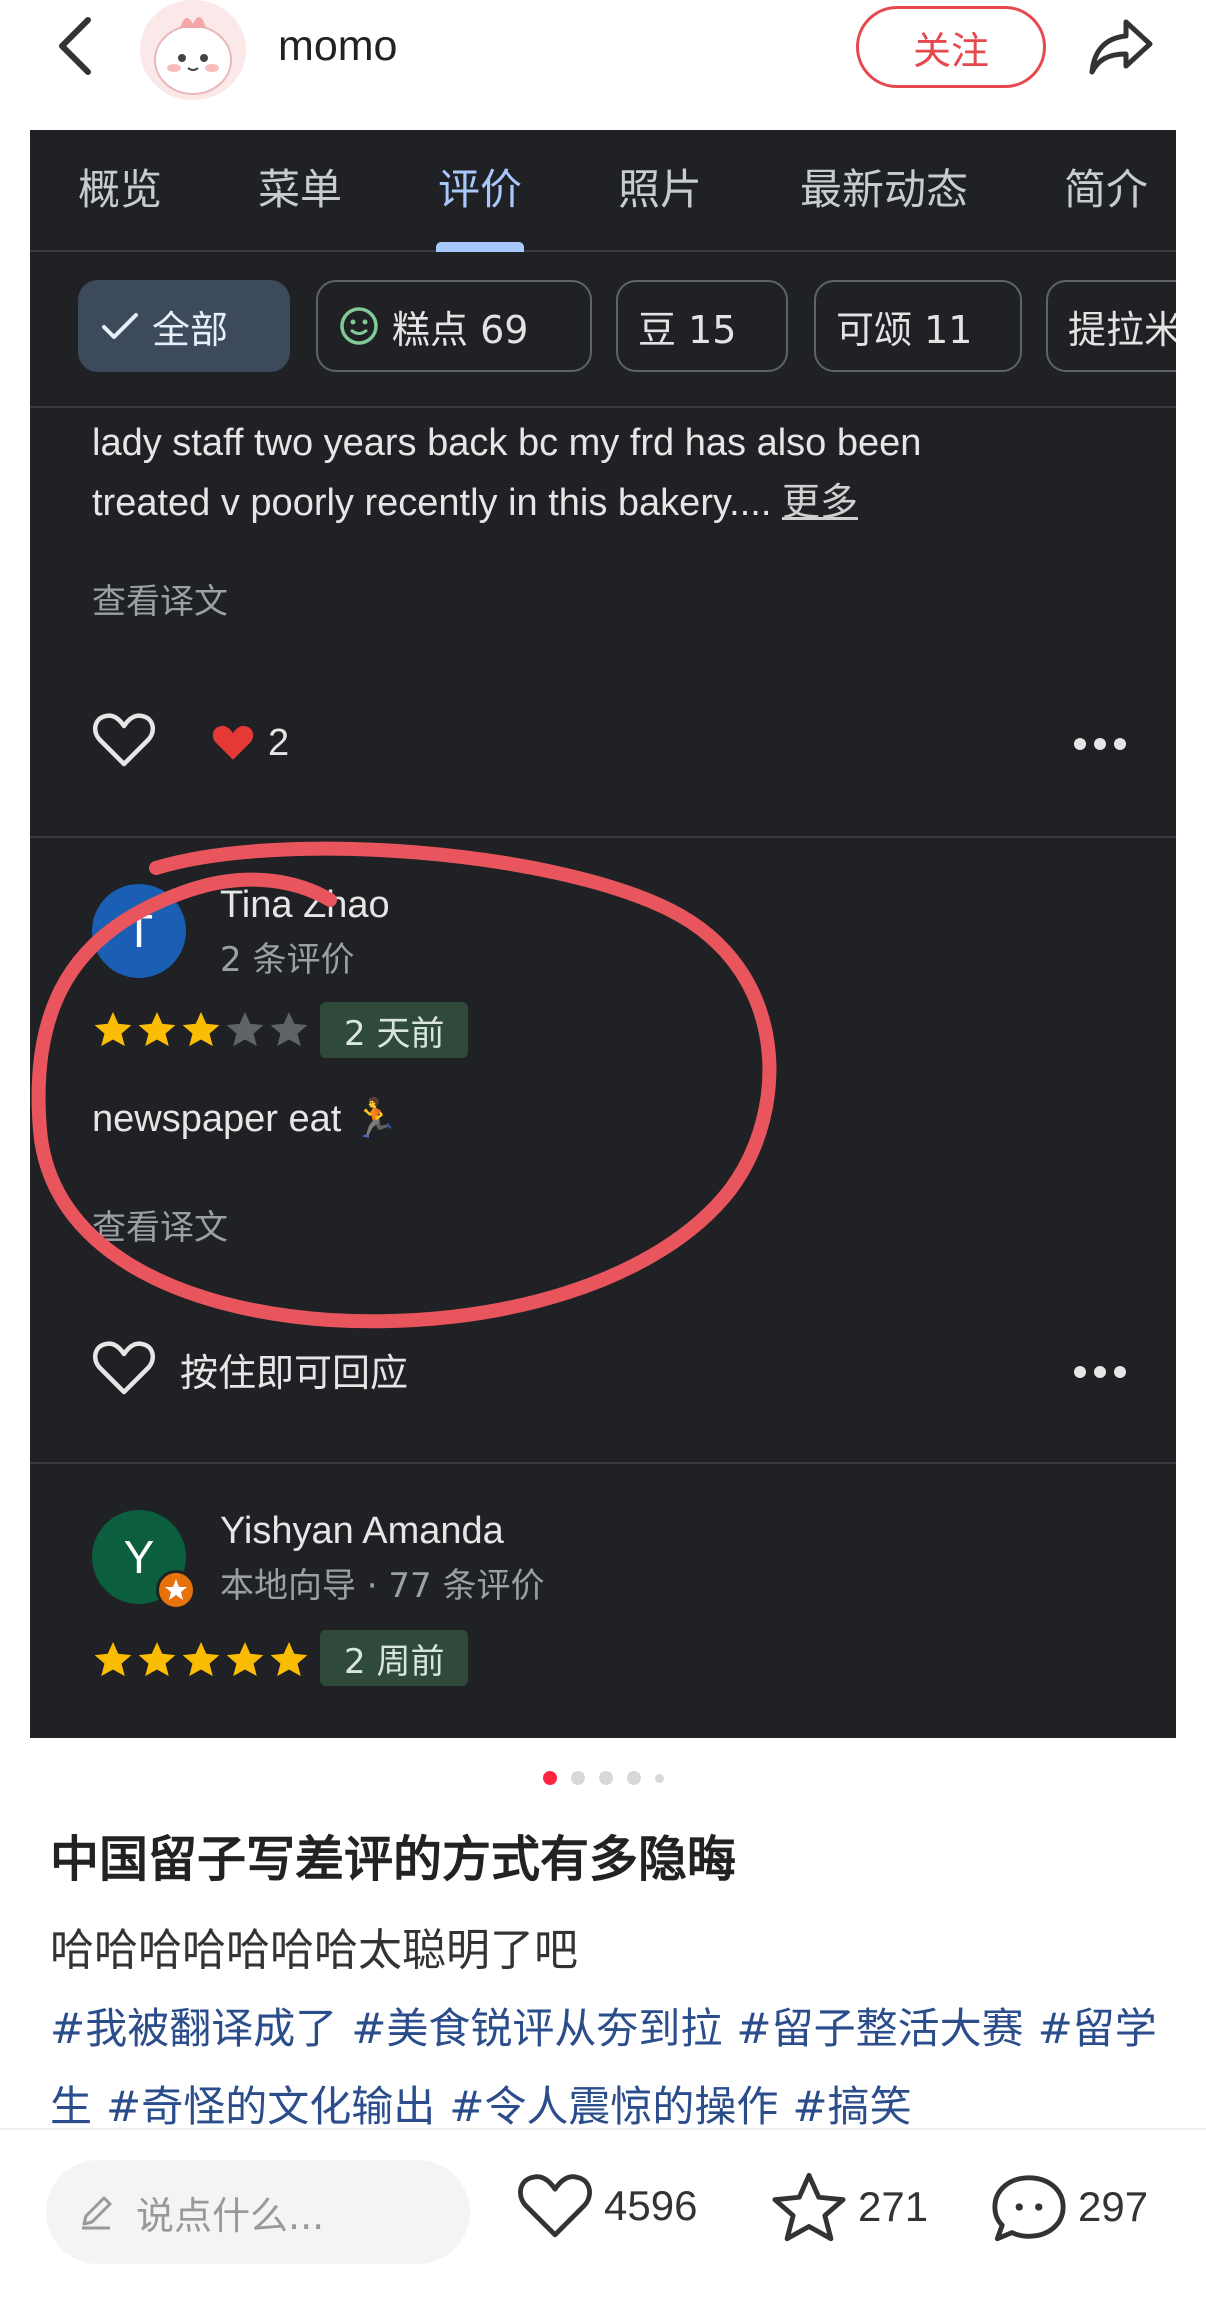 The width and height of the screenshot is (1206, 2320). I want to click on like-button: 4596, so click(606, 2206).